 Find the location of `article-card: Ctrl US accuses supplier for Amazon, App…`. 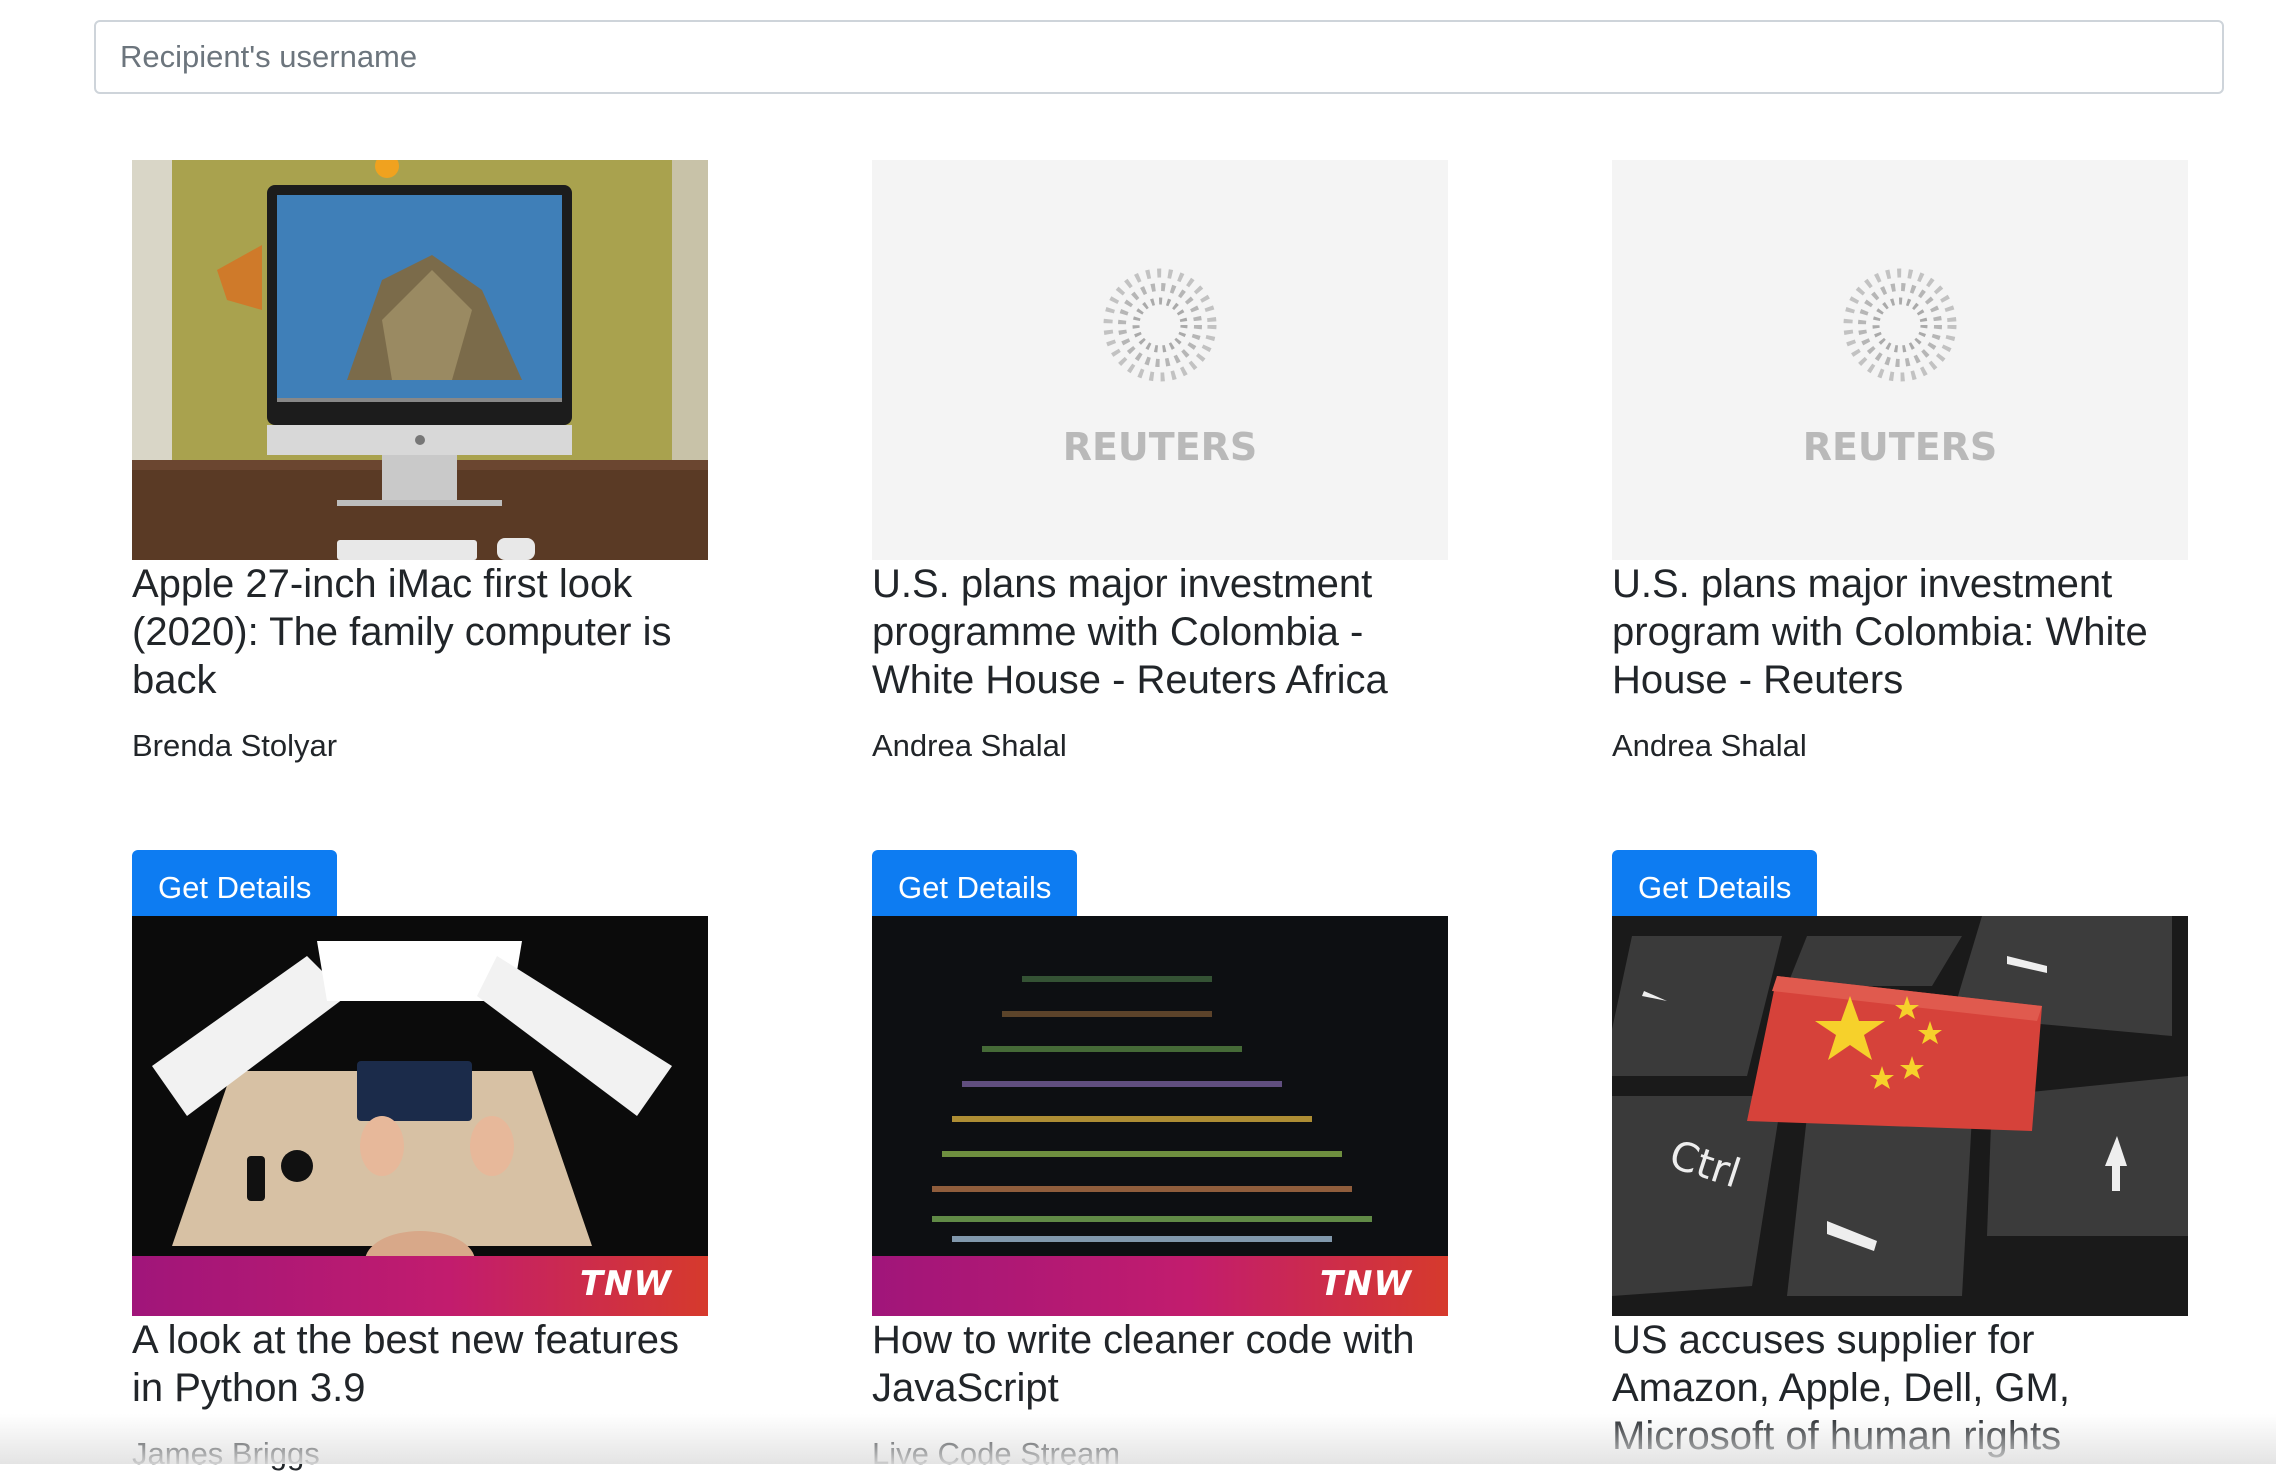

article-card: Ctrl US accuses supplier for Amazon, App… is located at coordinates (1900, 1188).